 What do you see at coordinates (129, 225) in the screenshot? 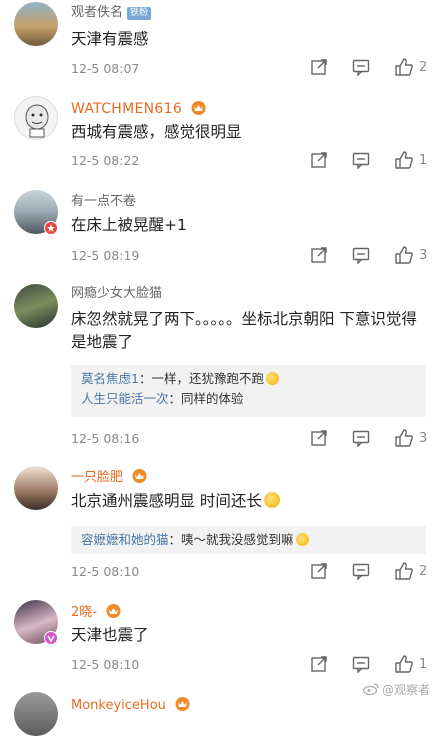
I see `comment-text: 在床上被晃醒+1` at bounding box center [129, 225].